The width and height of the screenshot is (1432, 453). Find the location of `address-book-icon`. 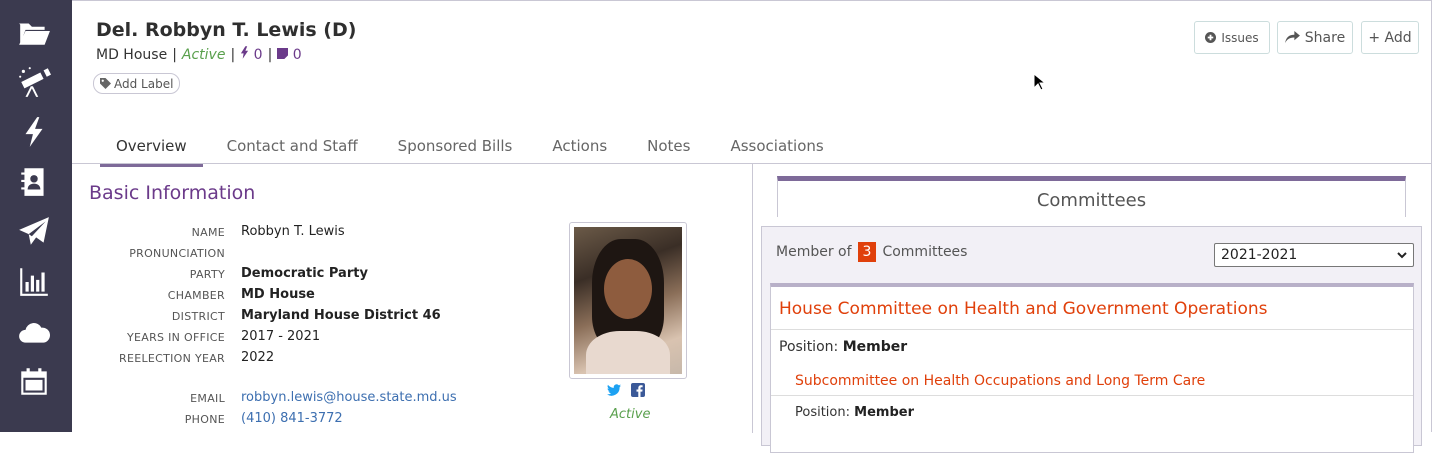

address-book-icon is located at coordinates (34, 182).